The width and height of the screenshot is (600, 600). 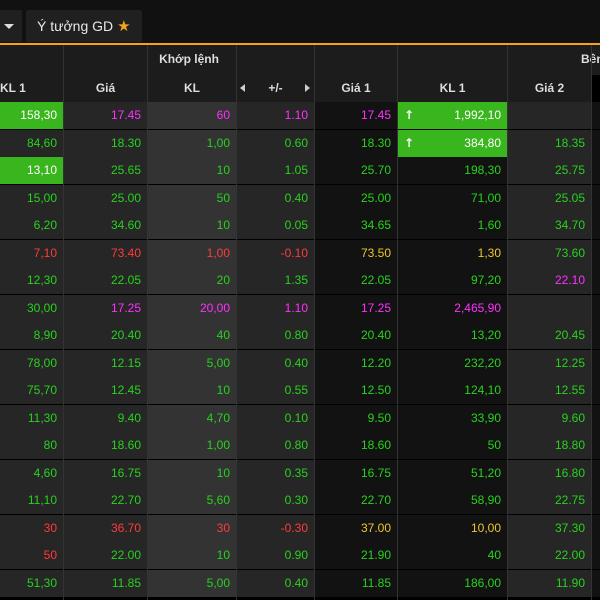 I want to click on table-cell-g1: 12.20, so click(x=356, y=363).